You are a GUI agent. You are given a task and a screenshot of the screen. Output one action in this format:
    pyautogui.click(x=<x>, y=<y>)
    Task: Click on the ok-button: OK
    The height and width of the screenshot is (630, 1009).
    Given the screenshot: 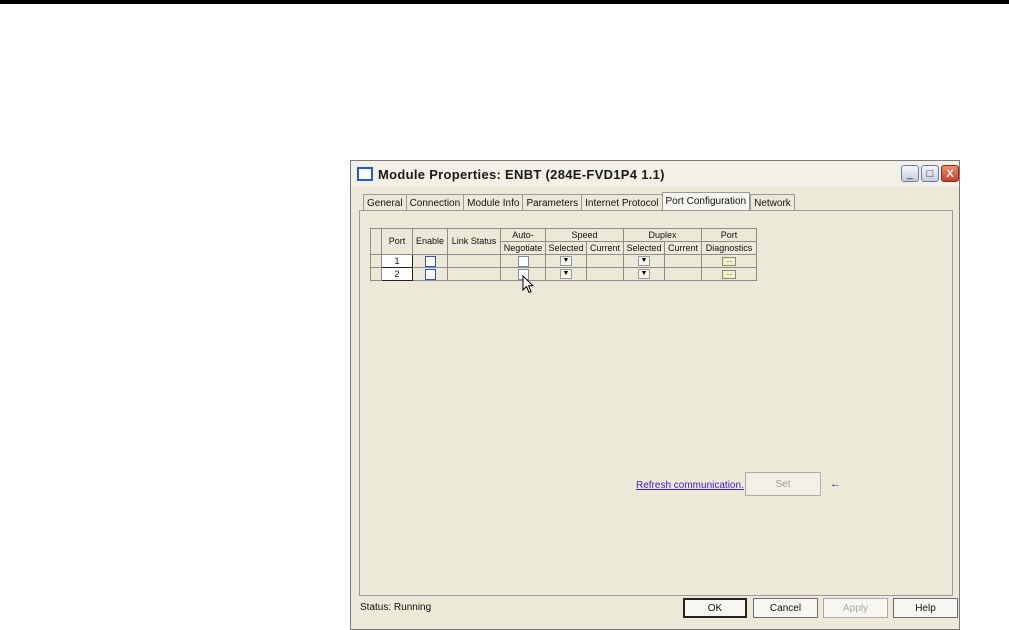 What is the action you would take?
    pyautogui.click(x=715, y=608)
    